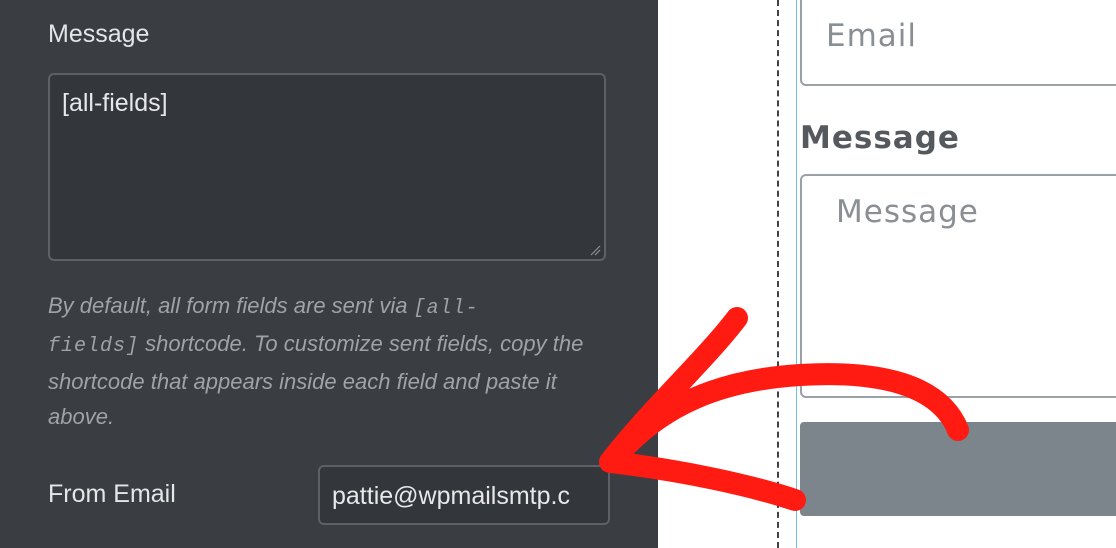  What do you see at coordinates (880, 138) in the screenshot?
I see `preview-message-label: Message` at bounding box center [880, 138].